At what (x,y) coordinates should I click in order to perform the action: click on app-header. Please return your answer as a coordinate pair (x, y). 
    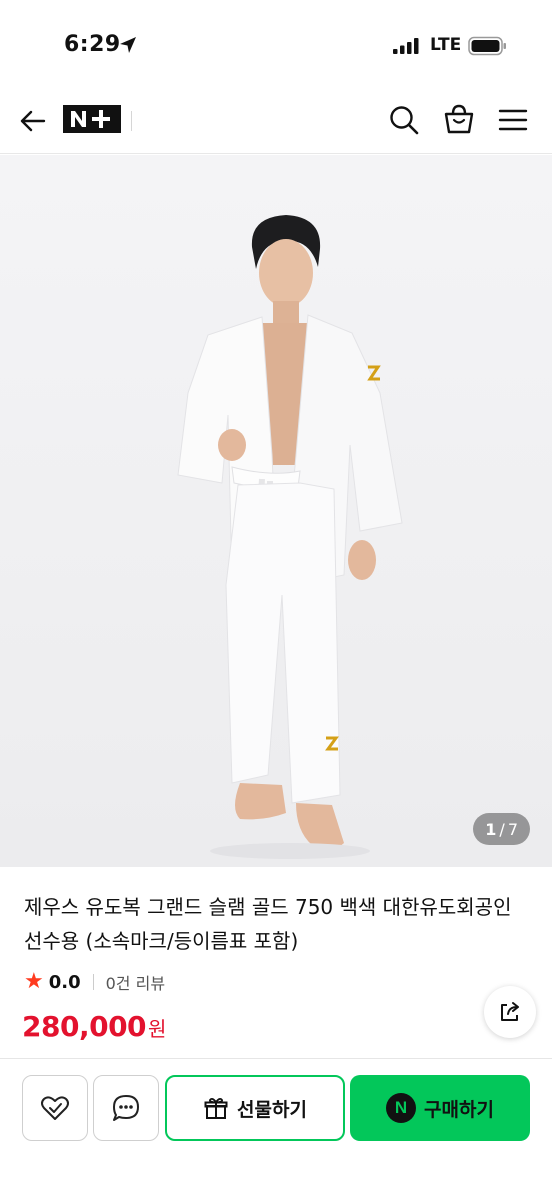
    Looking at the image, I should click on (276, 123).